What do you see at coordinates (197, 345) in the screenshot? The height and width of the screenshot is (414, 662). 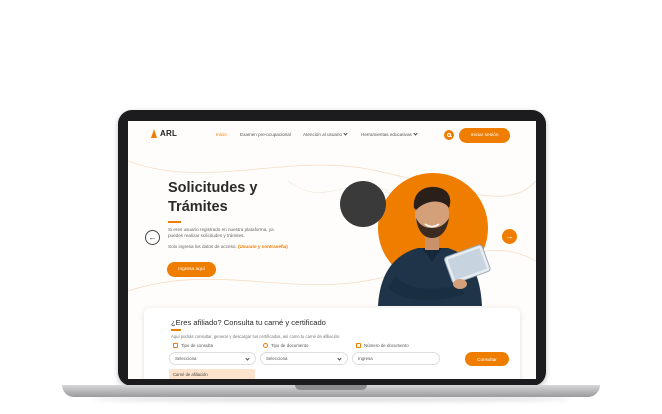 I see `field-label-text: Tipo de consulta` at bounding box center [197, 345].